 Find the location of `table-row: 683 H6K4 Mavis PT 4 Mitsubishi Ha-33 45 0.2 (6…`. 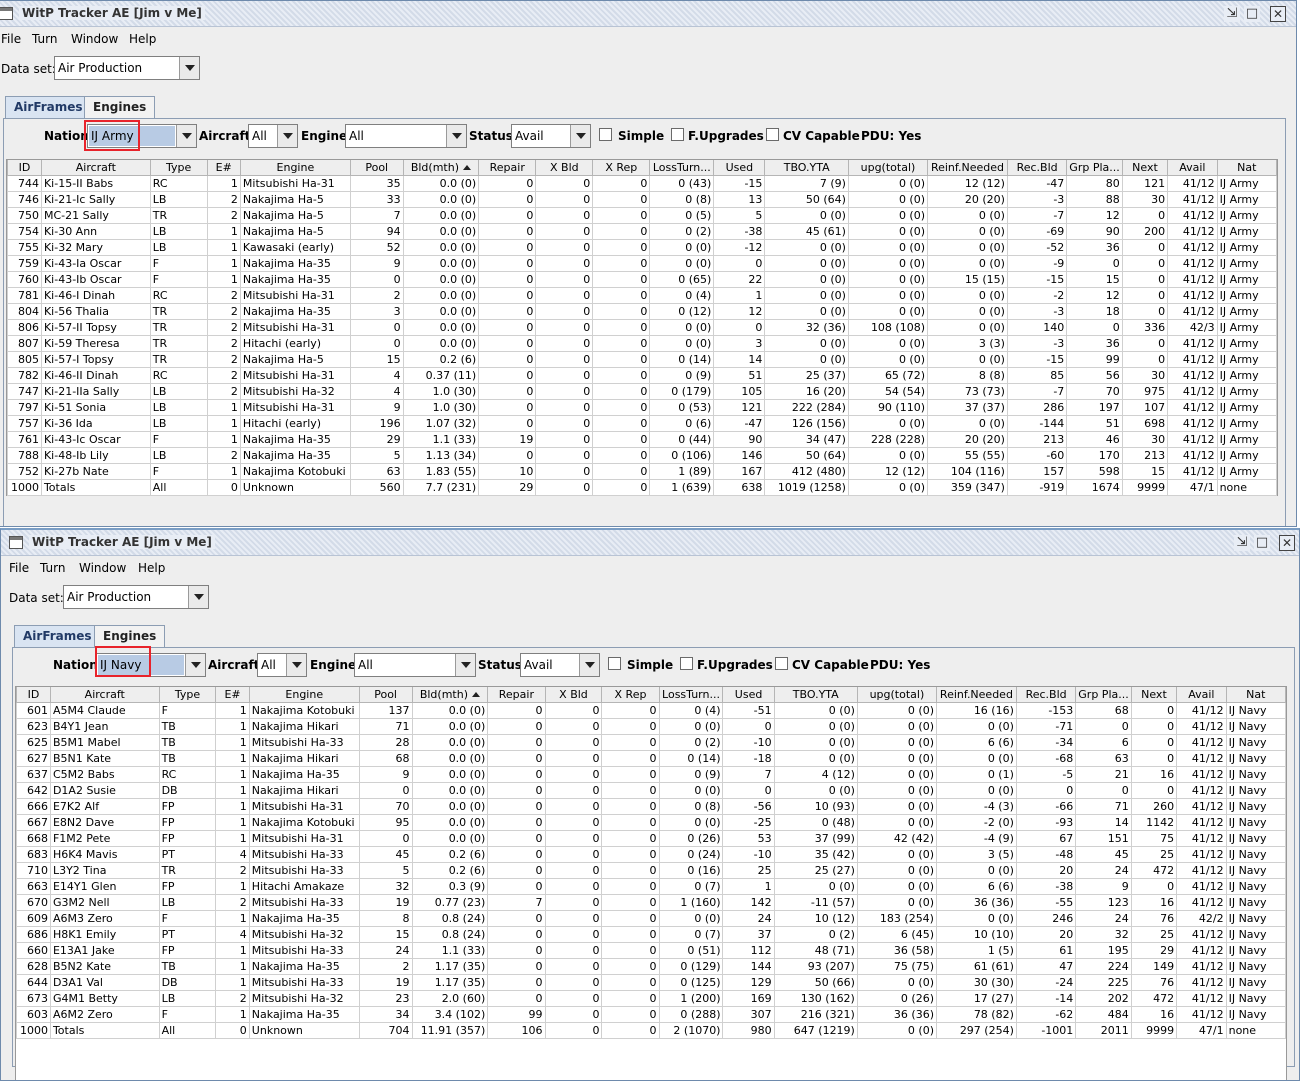

table-row: 683 H6K4 Mavis PT 4 Mitsubishi Ha-33 45 0.2 (6… is located at coordinates (651, 854).